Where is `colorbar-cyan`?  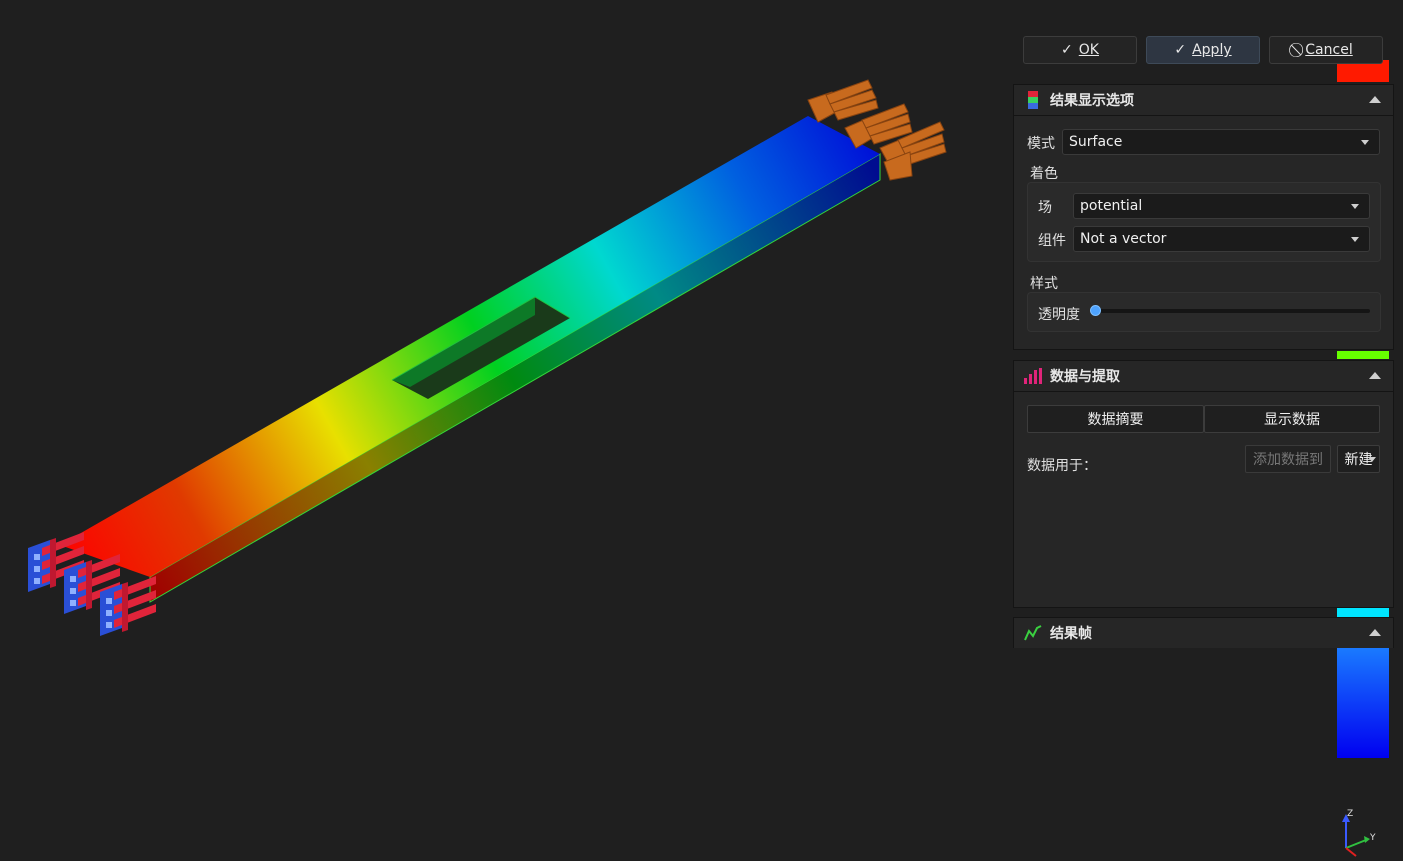
colorbar-cyan is located at coordinates (1363, 612).